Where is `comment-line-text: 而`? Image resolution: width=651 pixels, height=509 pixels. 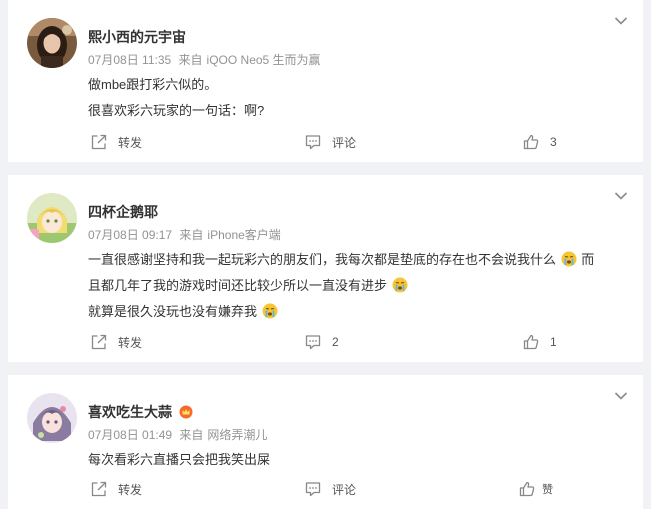 comment-line-text: 而 is located at coordinates (588, 259).